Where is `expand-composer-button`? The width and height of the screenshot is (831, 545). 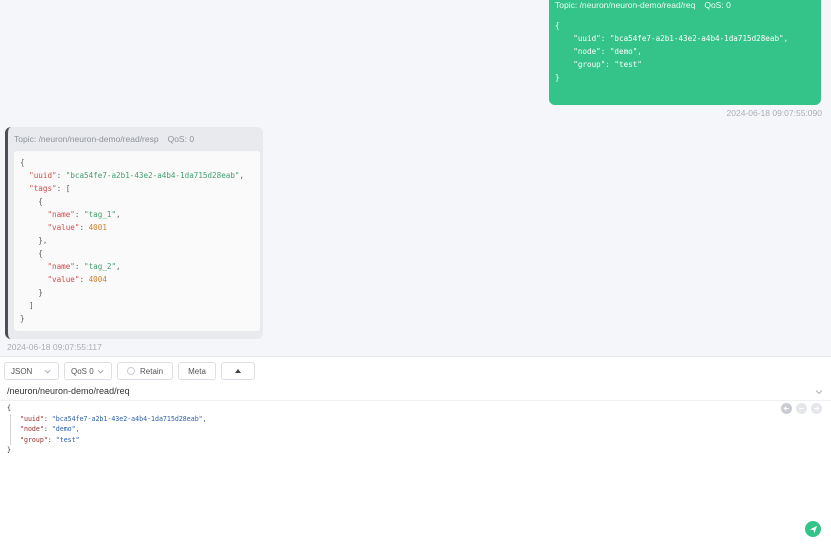
expand-composer-button is located at coordinates (237, 371).